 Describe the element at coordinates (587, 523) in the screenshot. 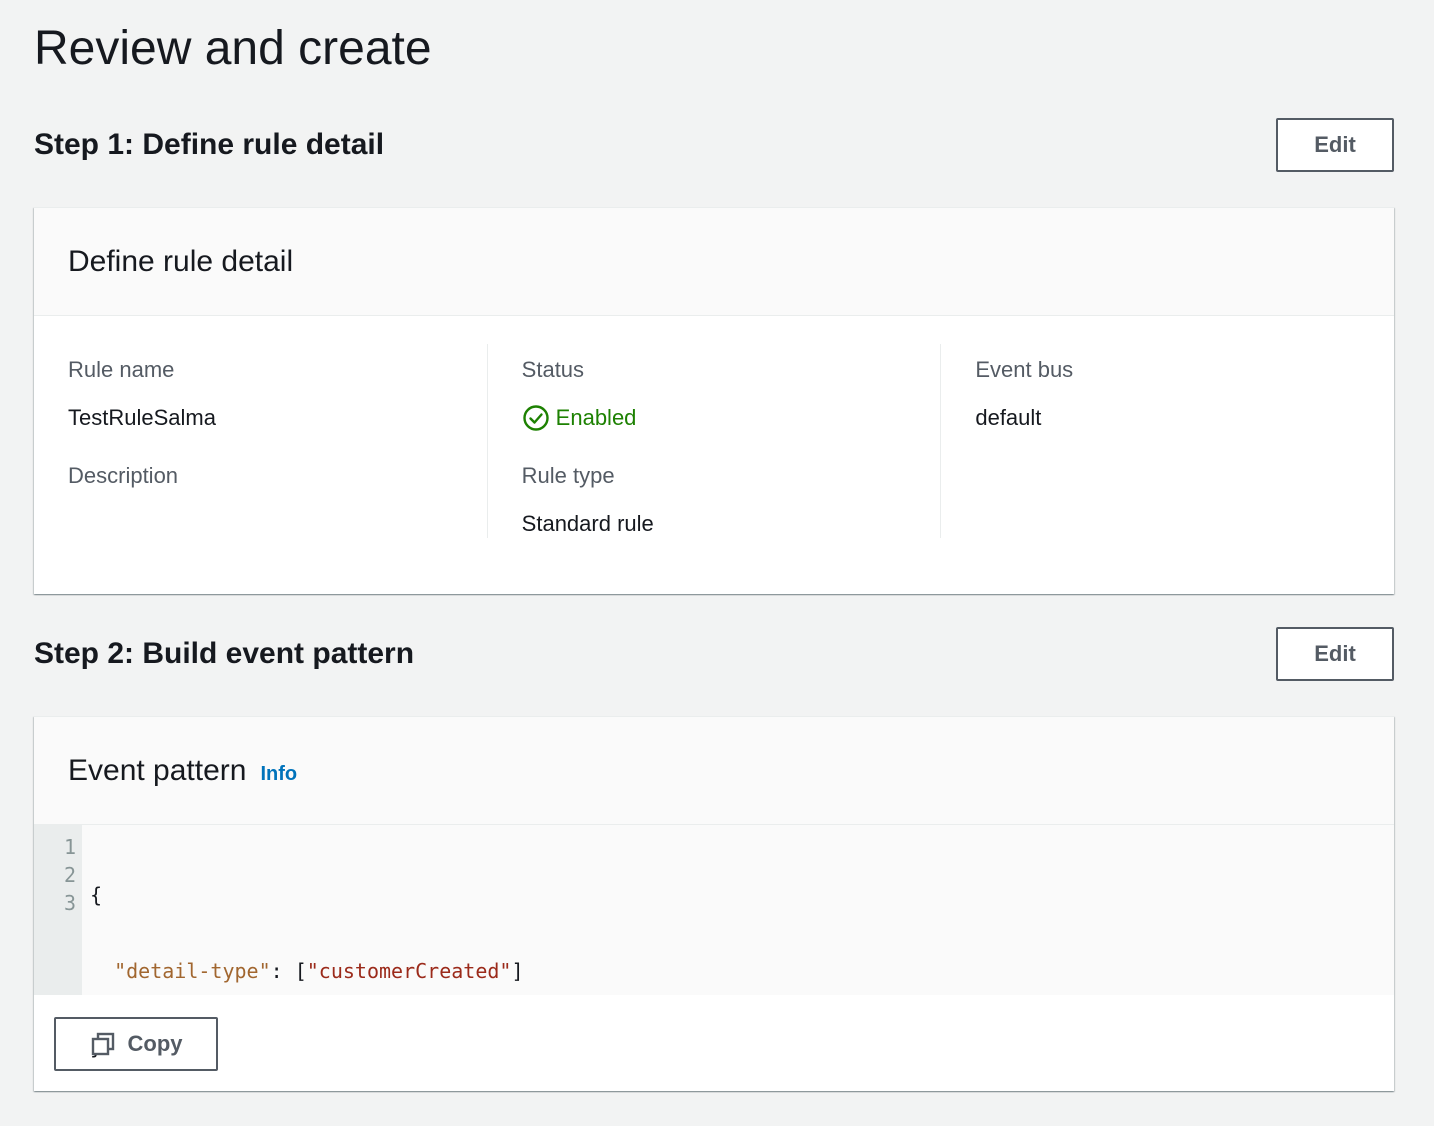

I see `rule-type-value: Standard rule` at that location.